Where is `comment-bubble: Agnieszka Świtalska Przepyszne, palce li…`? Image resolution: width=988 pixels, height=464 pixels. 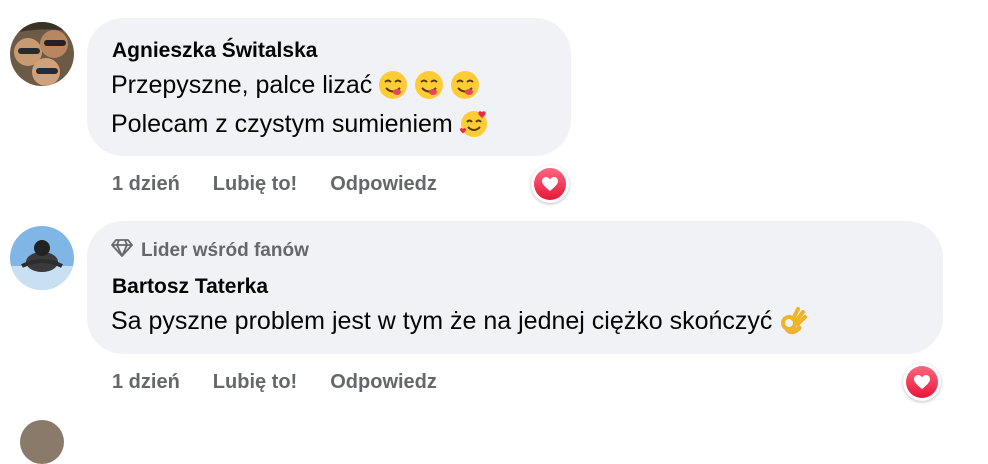
comment-bubble: Agnieszka Świtalska Przepyszne, palce li… is located at coordinates (329, 87).